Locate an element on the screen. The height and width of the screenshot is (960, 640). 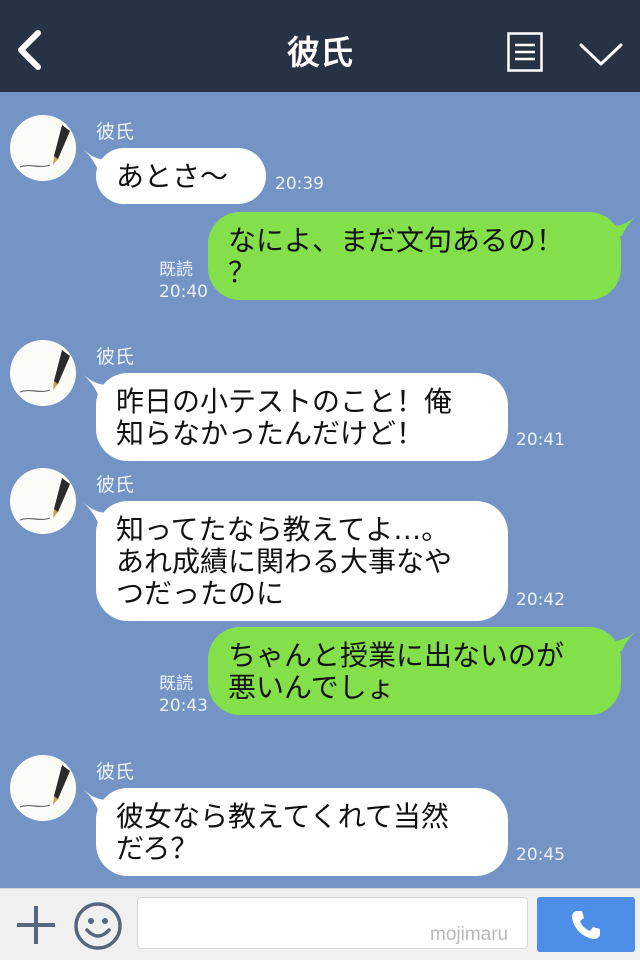
smiley-icon is located at coordinates (98, 926).